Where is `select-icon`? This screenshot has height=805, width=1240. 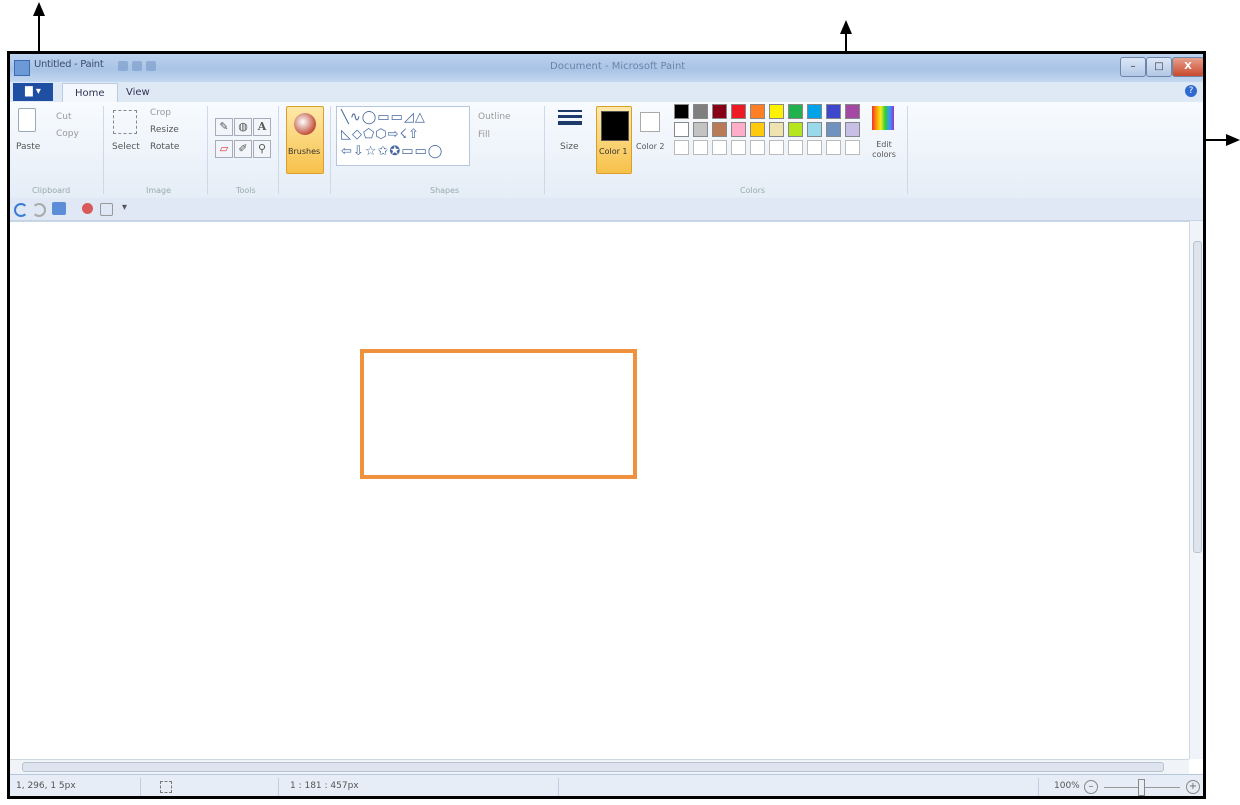 select-icon is located at coordinates (125, 122).